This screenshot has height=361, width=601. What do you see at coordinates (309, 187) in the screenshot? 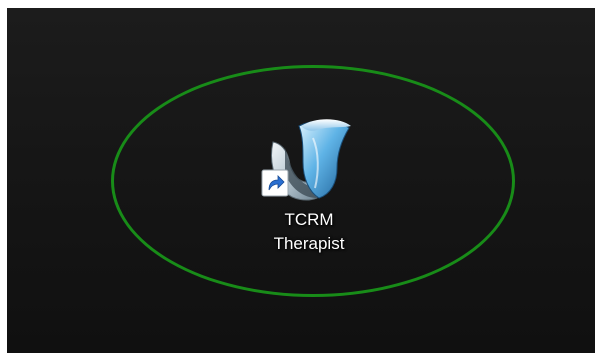
I see `tcrm-therapist-shortcut: TCRM Therapist` at bounding box center [309, 187].